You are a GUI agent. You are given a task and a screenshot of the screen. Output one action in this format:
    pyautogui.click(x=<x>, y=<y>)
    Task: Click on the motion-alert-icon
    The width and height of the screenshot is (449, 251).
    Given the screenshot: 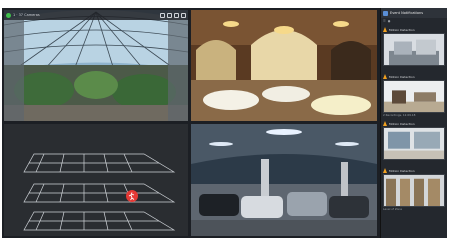 What is the action you would take?
    pyautogui.click(x=132, y=196)
    